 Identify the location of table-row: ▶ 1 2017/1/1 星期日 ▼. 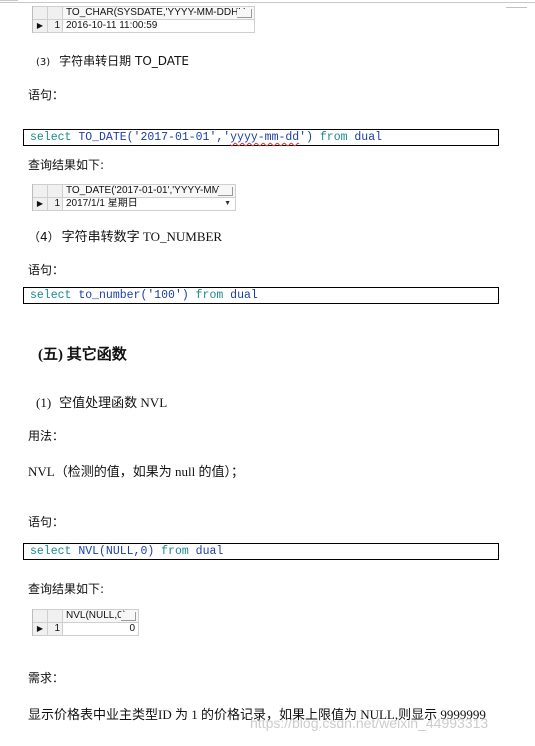
(134, 204).